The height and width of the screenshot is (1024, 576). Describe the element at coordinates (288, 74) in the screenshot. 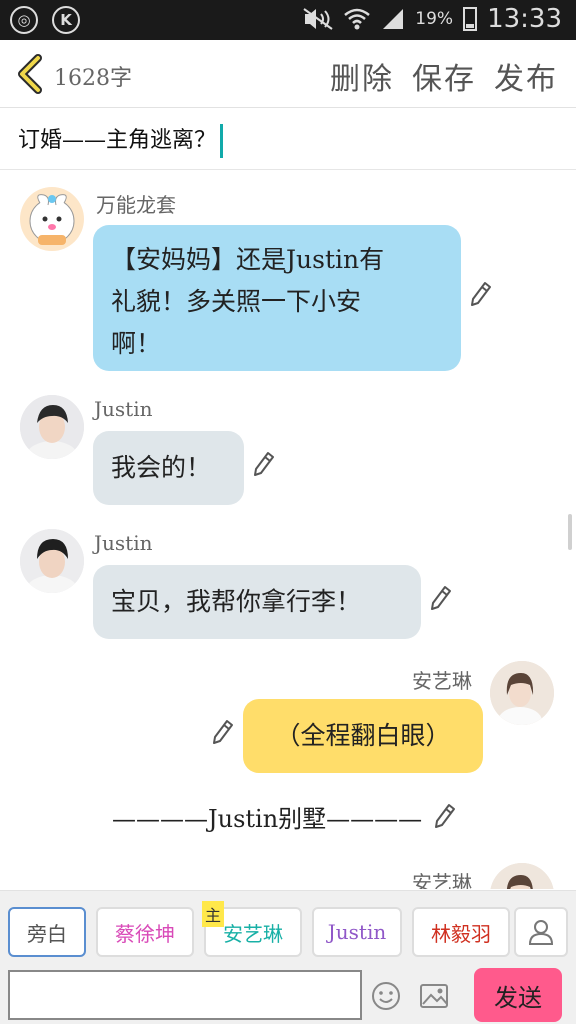

I see `editor-header: 1628字 删除 保存 发布` at that location.